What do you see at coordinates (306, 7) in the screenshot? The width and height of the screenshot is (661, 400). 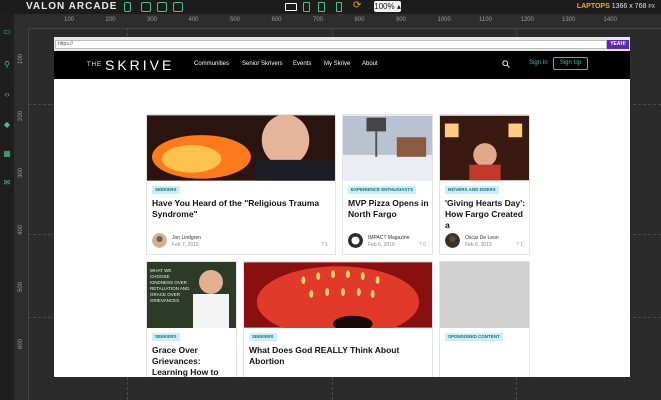 I see `tablet-portrait-icon` at bounding box center [306, 7].